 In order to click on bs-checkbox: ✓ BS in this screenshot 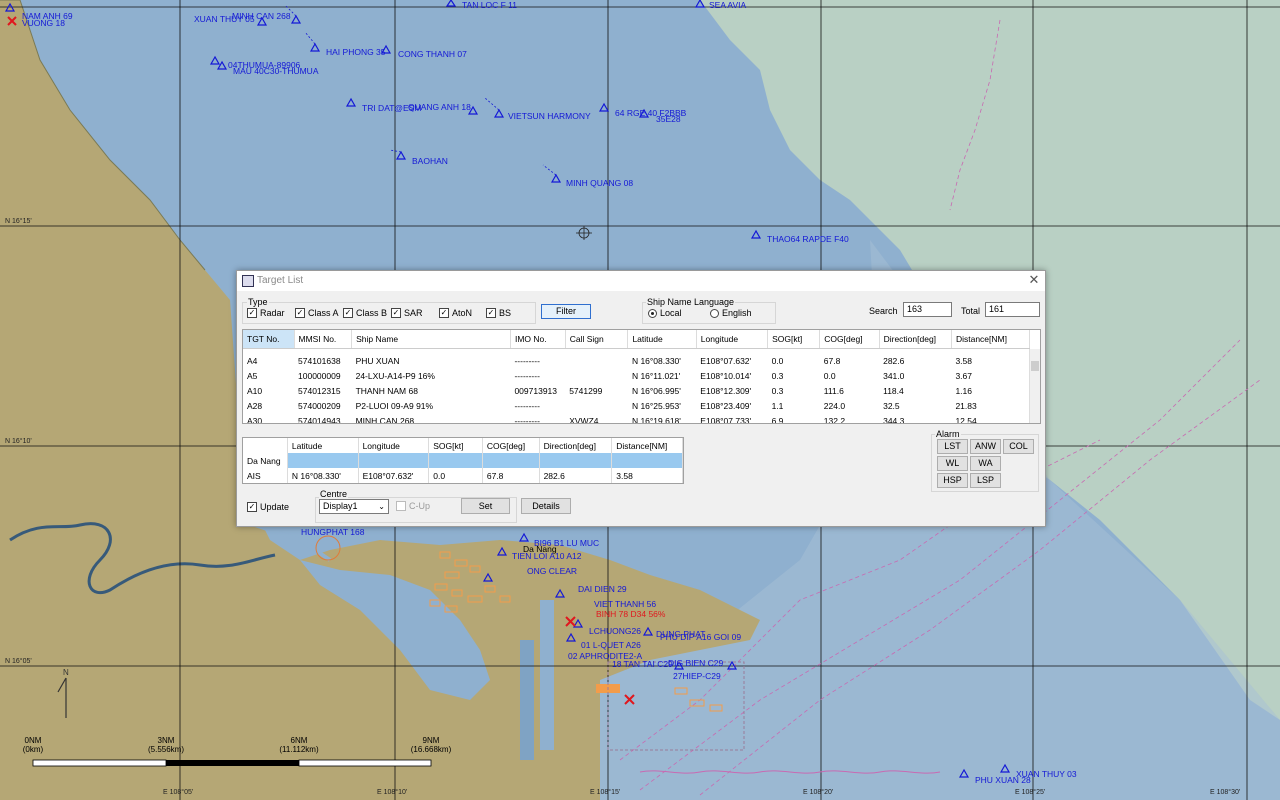, I will do `click(498, 313)`.